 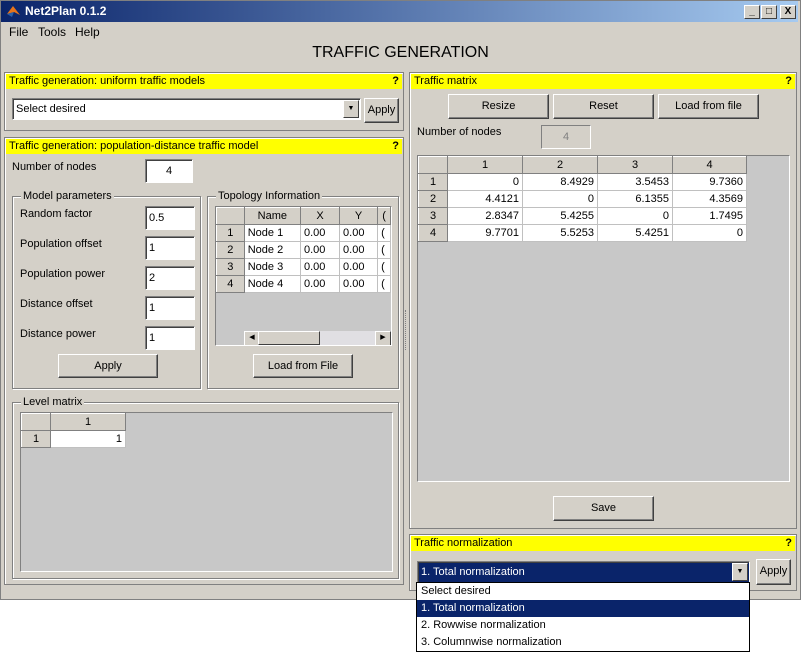 I want to click on distance-power-field: 1, so click(x=170, y=338).